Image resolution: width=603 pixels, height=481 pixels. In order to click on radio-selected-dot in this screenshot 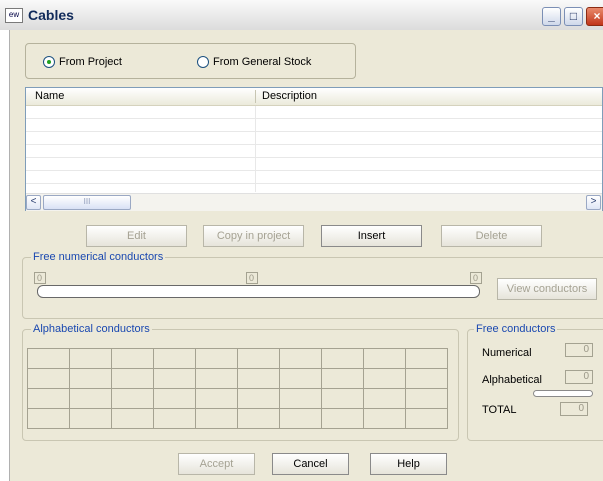, I will do `click(49, 62)`.